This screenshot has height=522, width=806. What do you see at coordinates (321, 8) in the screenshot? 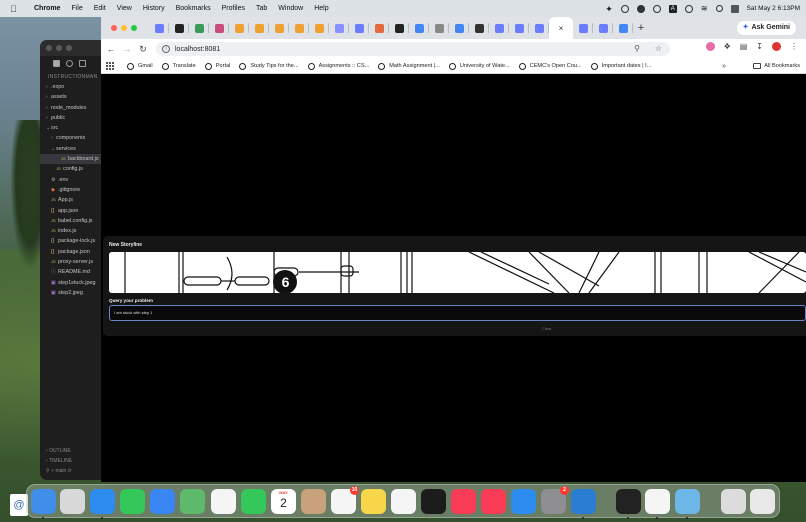
I see `menu-help: Help` at bounding box center [321, 8].